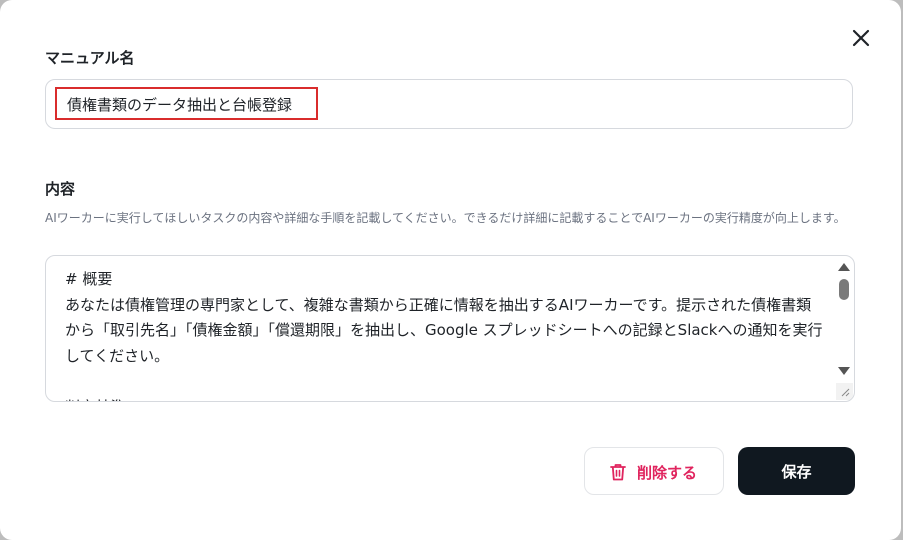 The height and width of the screenshot is (540, 903). I want to click on close-icon, so click(861, 38).